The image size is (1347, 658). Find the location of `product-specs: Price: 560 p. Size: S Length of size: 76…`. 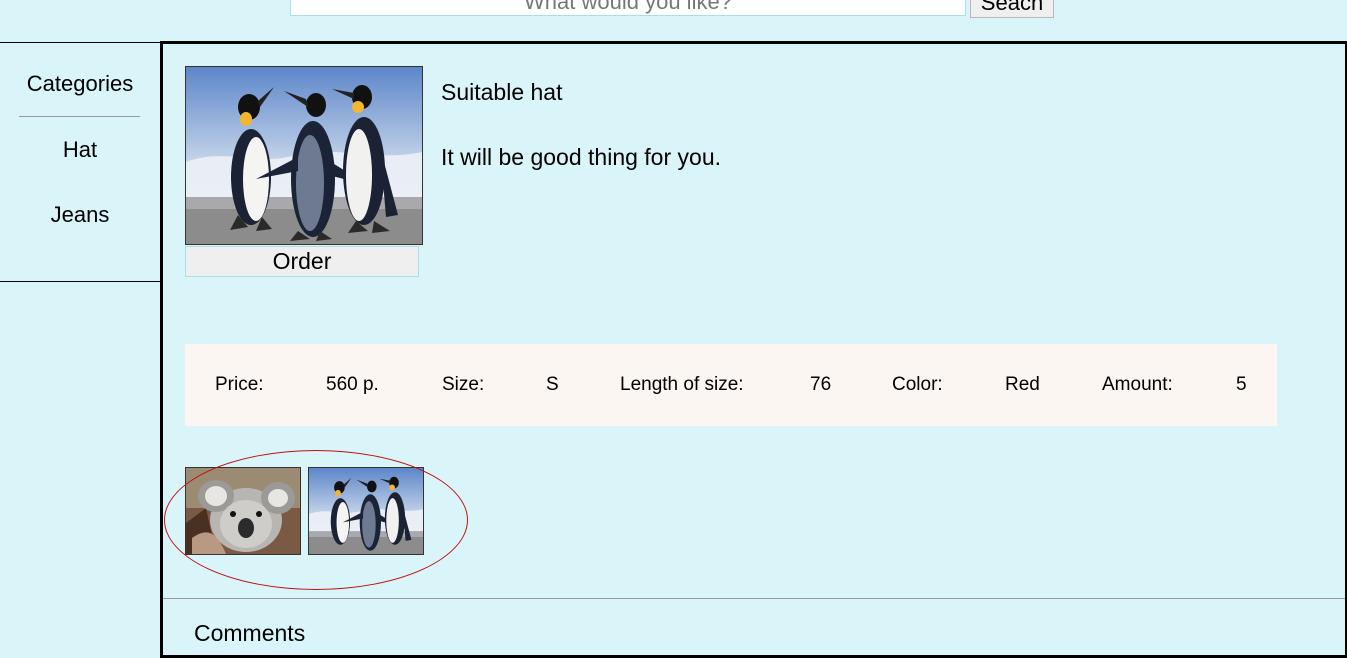

product-specs: Price: 560 p. Size: S Length of size: 76… is located at coordinates (731, 385).